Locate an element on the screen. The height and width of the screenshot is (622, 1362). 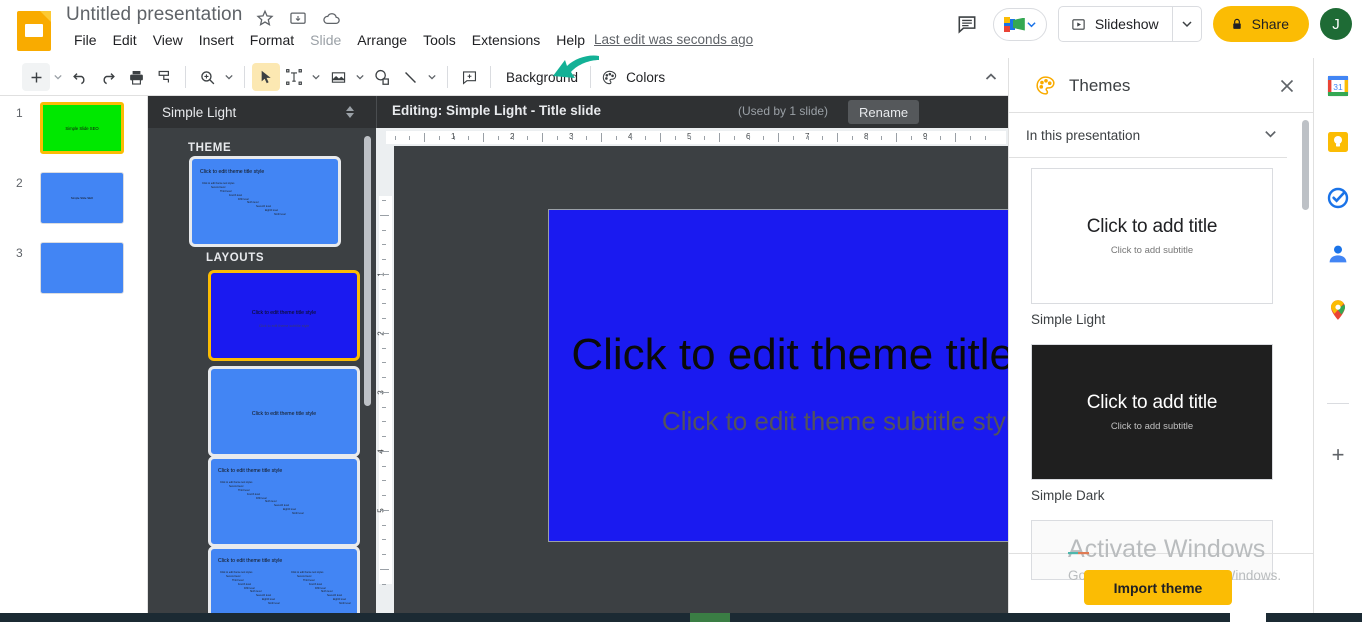
colors-button: Colors is located at coordinates (648, 77).